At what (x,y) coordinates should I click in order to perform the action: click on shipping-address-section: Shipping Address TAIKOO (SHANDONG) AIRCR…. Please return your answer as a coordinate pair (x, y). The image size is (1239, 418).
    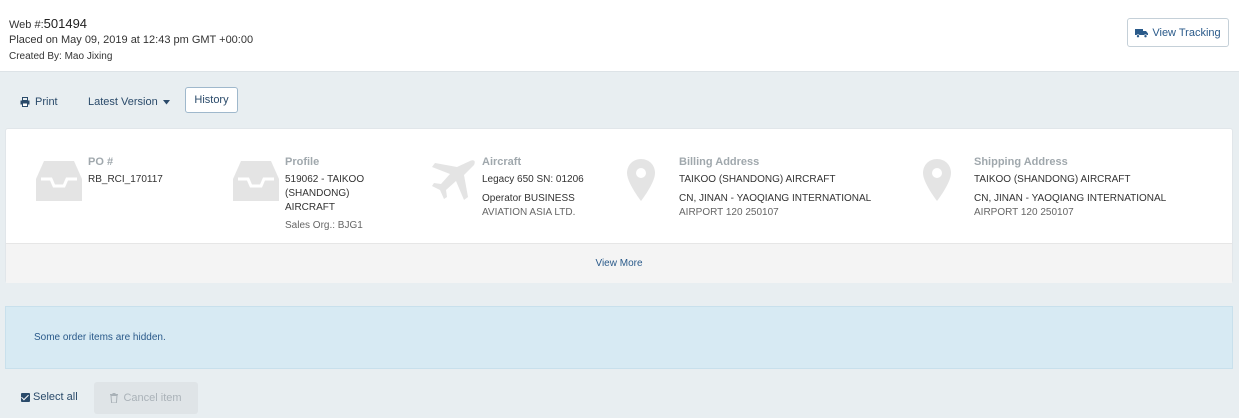
    Looking at the image, I should click on (1058, 185).